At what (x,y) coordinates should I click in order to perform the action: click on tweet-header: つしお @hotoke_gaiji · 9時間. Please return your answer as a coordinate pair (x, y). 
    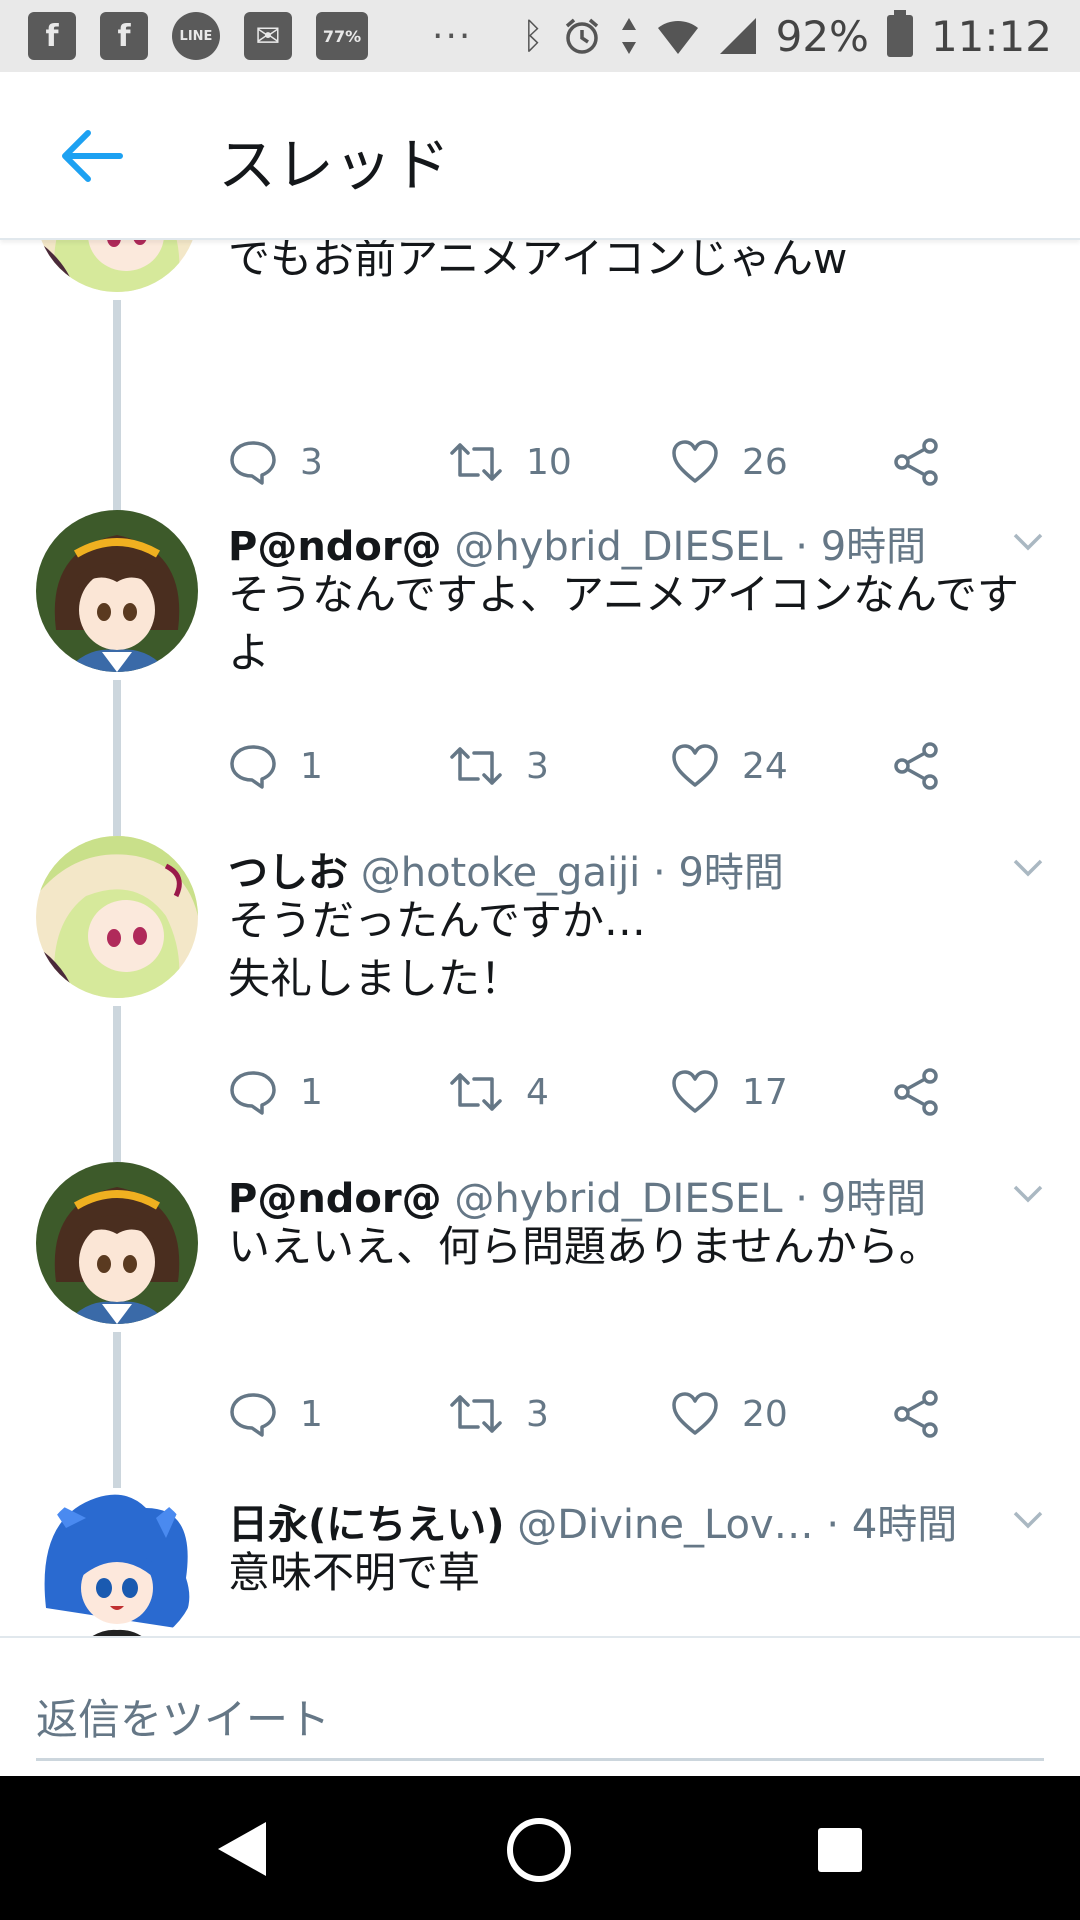
    Looking at the image, I should click on (506, 869).